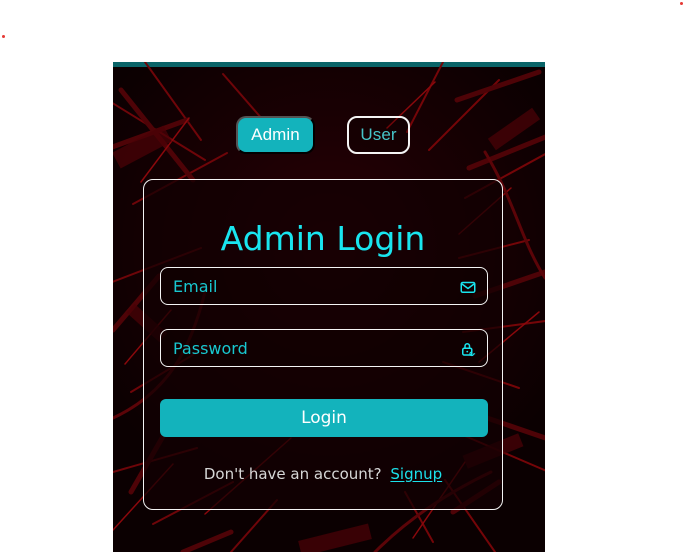 Image resolution: width=684 pixels, height=552 pixels. Describe the element at coordinates (468, 287) in the screenshot. I see `mail-icon` at that location.